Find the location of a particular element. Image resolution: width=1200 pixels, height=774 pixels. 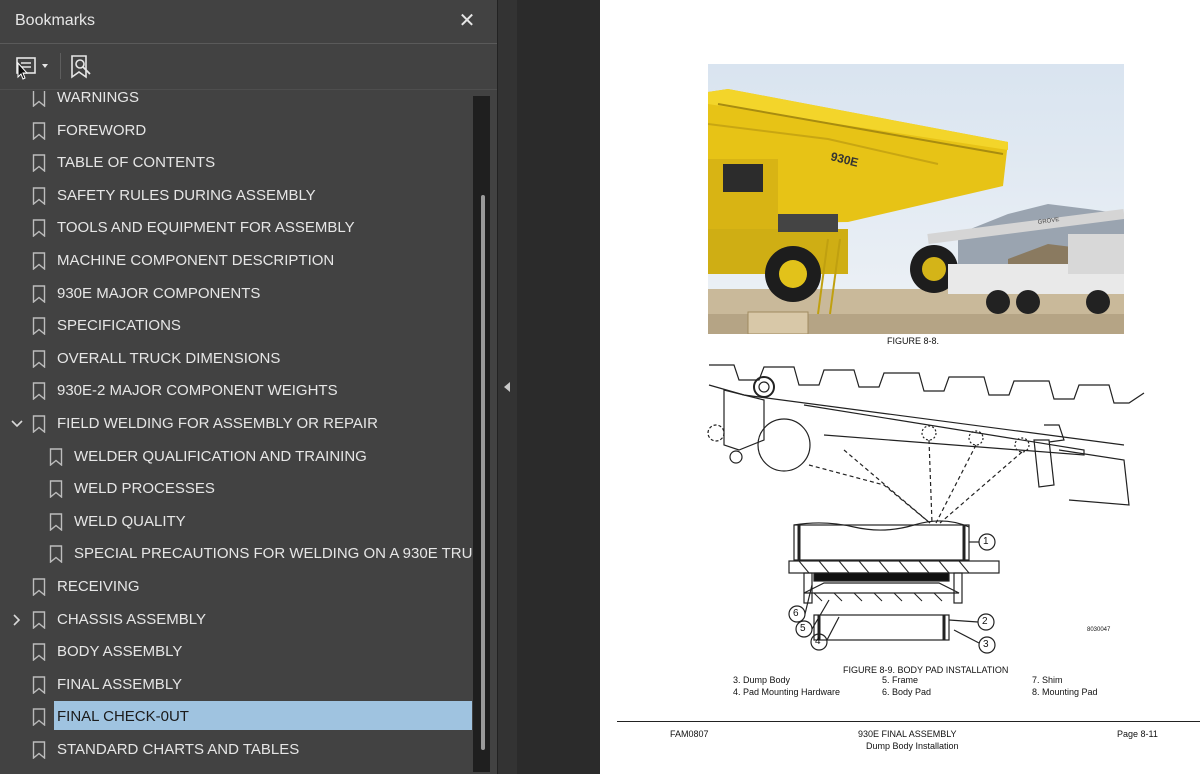

callout-5: 5 is located at coordinates (803, 628).